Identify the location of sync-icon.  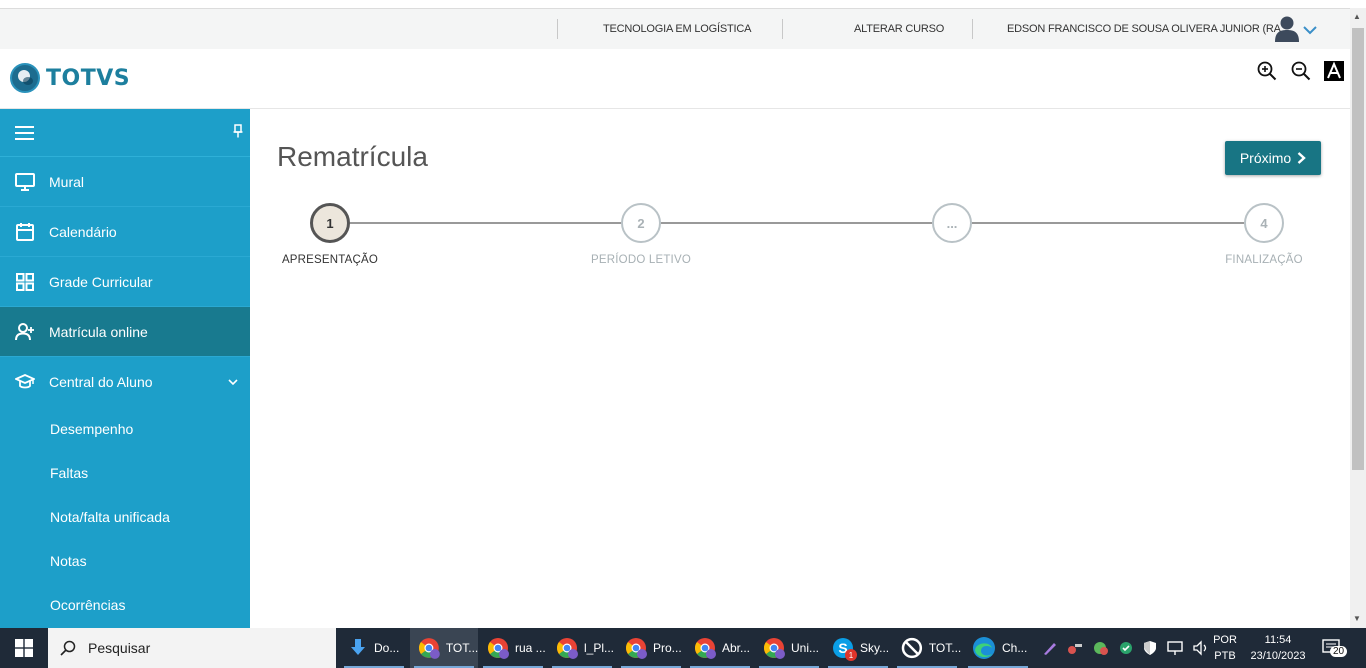
(1126, 648).